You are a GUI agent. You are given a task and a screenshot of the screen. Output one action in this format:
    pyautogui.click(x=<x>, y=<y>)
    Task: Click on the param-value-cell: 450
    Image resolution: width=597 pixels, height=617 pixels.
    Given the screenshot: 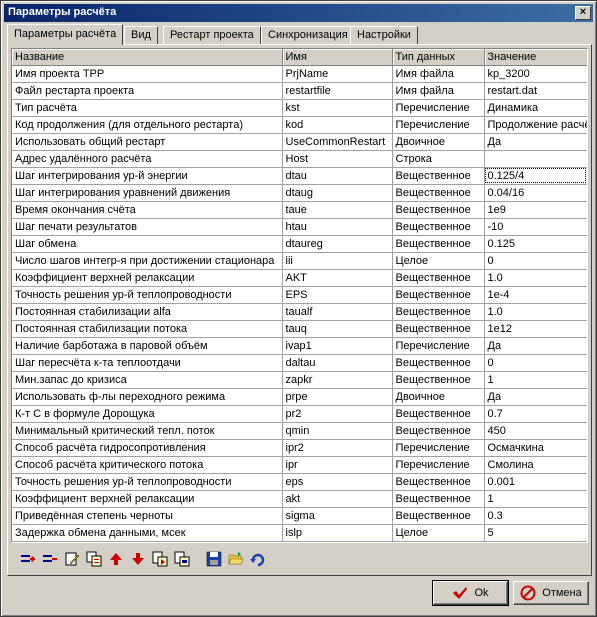 What is the action you would take?
    pyautogui.click(x=535, y=431)
    